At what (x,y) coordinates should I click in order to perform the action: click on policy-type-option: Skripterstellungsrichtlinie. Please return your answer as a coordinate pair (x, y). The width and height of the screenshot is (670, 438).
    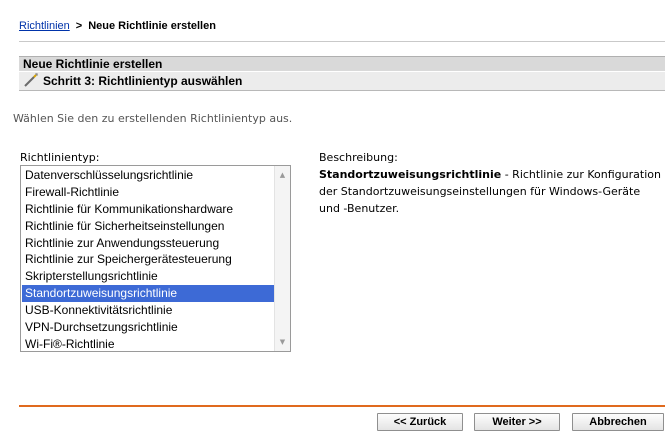
    Looking at the image, I should click on (148, 276).